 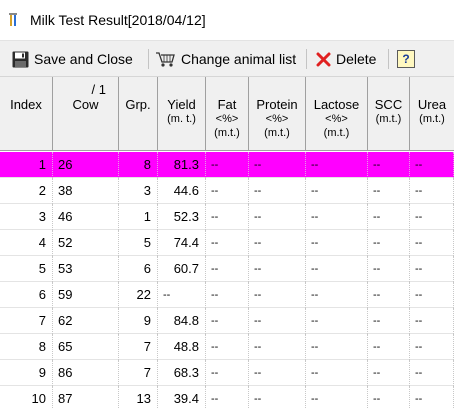 I want to click on cell-yield: 74.4, so click(x=182, y=243).